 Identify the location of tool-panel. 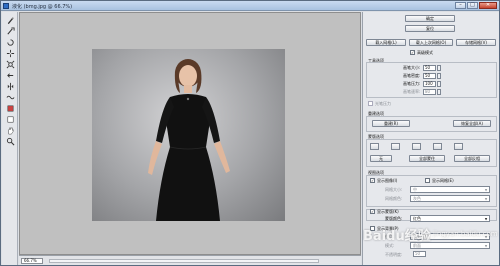
(10, 138).